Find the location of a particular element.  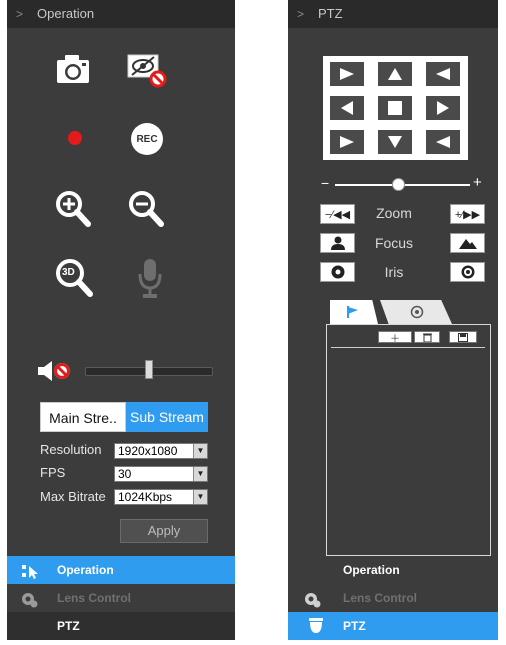

delete-preset-button is located at coordinates (427, 337).